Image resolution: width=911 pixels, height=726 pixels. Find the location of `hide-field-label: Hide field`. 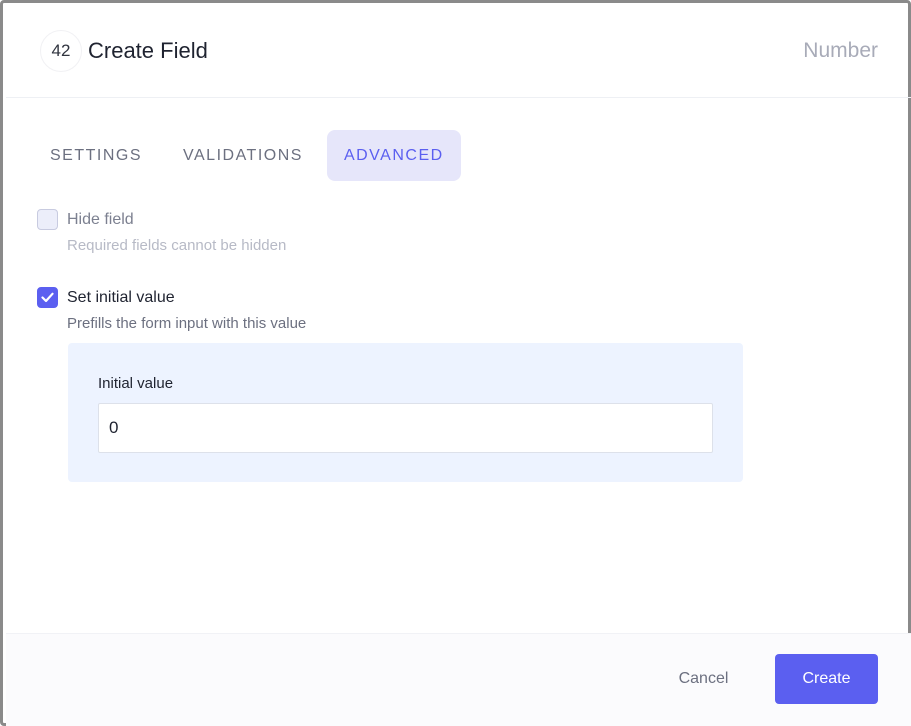

hide-field-label: Hide field is located at coordinates (100, 219).